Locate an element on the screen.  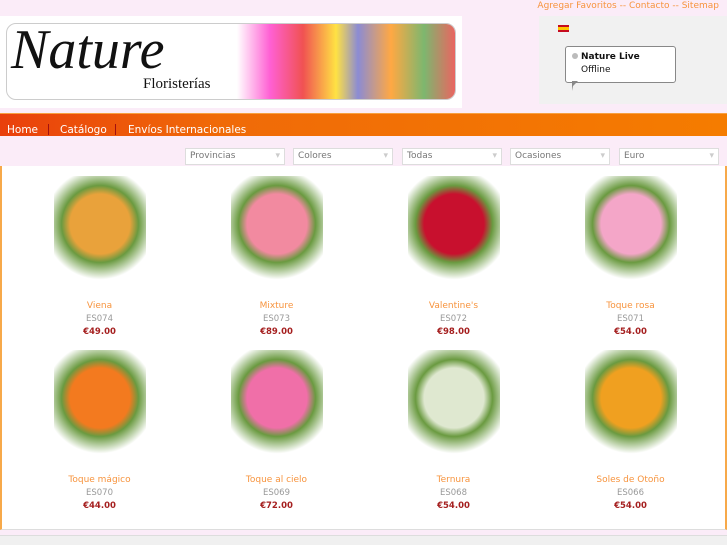
footer is located at coordinates (363, 540).